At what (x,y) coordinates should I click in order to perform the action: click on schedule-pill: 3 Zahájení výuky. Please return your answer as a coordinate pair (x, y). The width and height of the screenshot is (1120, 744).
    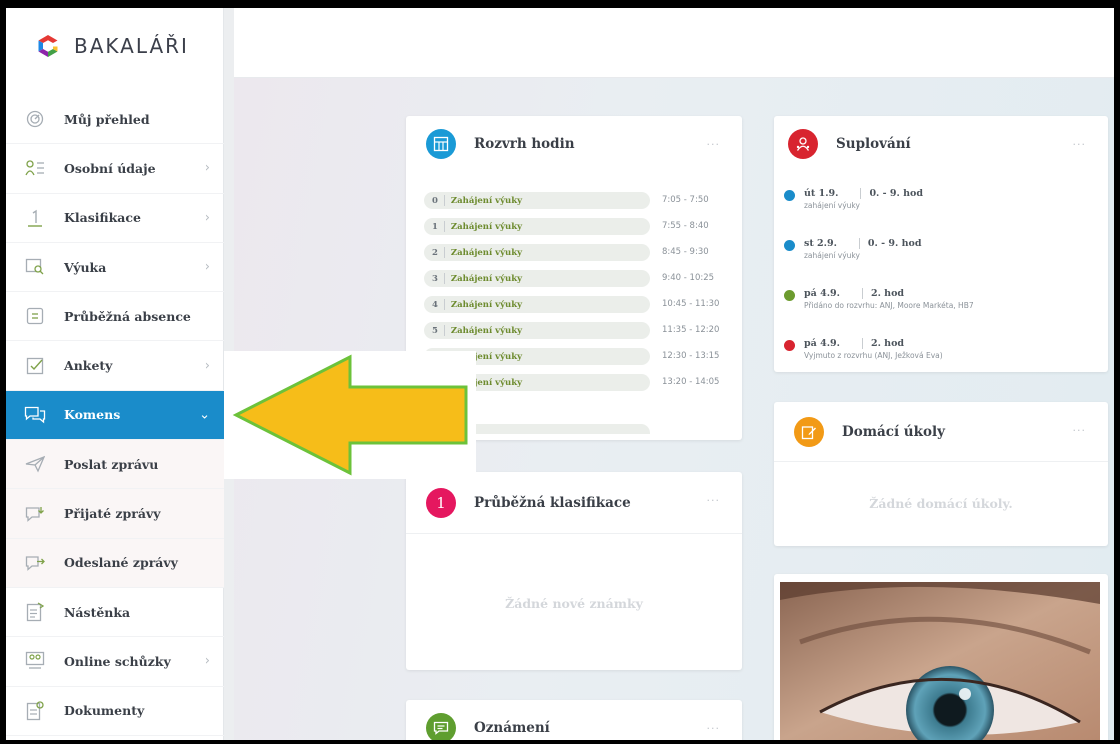
    Looking at the image, I should click on (537, 278).